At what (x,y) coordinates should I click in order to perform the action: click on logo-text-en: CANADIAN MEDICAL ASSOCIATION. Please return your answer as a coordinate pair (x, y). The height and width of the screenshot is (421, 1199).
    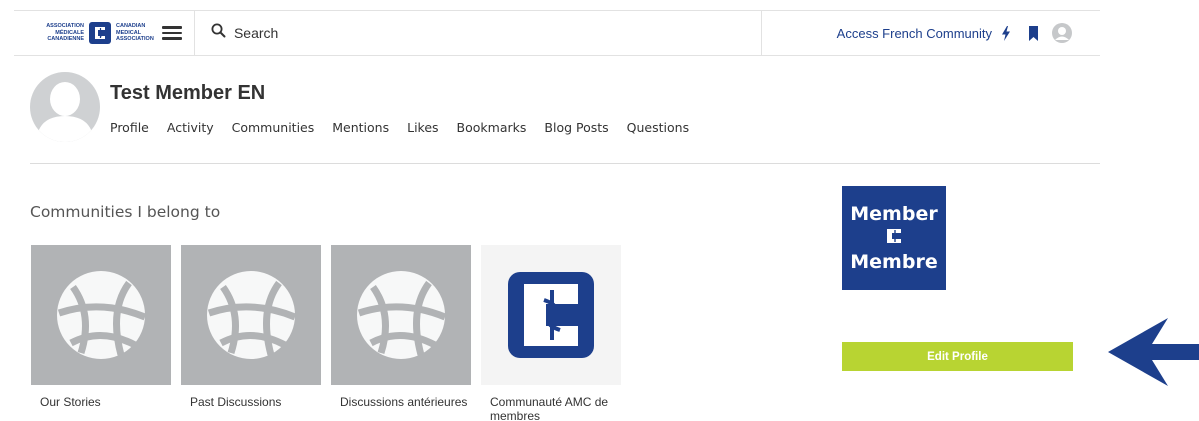
    Looking at the image, I should click on (135, 33).